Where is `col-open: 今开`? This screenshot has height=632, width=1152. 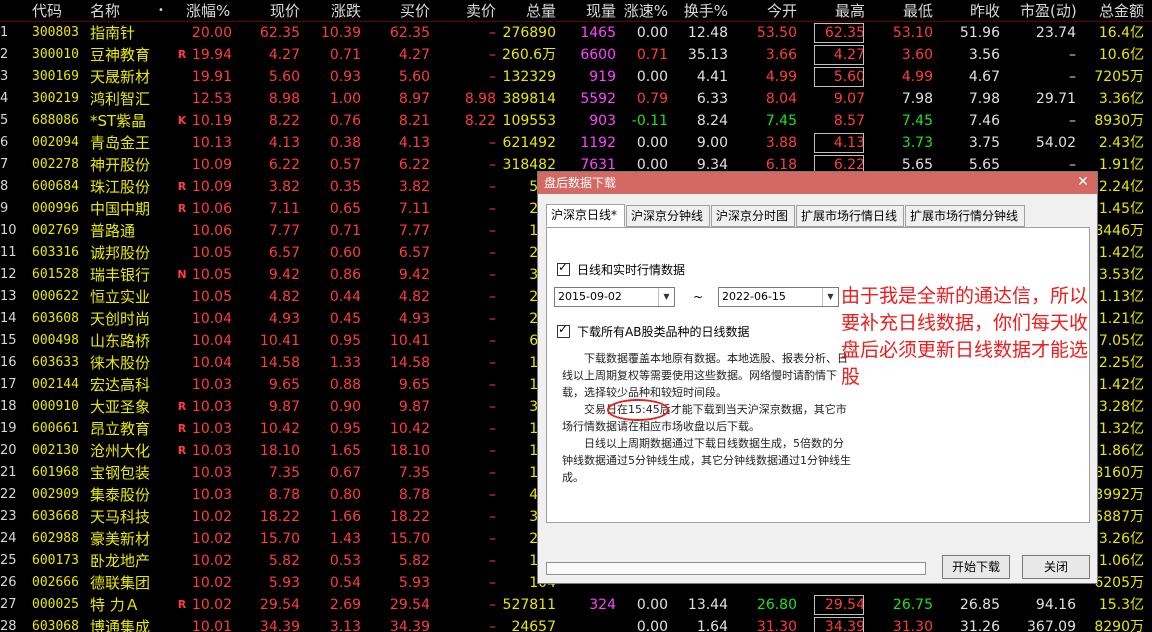
col-open: 今开 is located at coordinates (773, 11).